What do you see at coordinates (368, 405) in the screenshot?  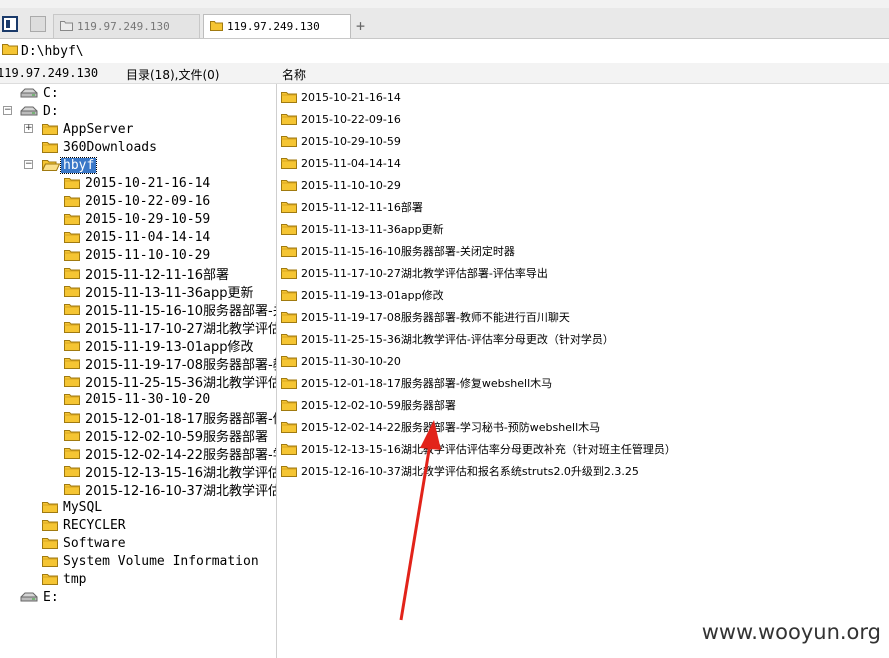 I see `list-item: 2015-12-02-10-59服务器部署` at bounding box center [368, 405].